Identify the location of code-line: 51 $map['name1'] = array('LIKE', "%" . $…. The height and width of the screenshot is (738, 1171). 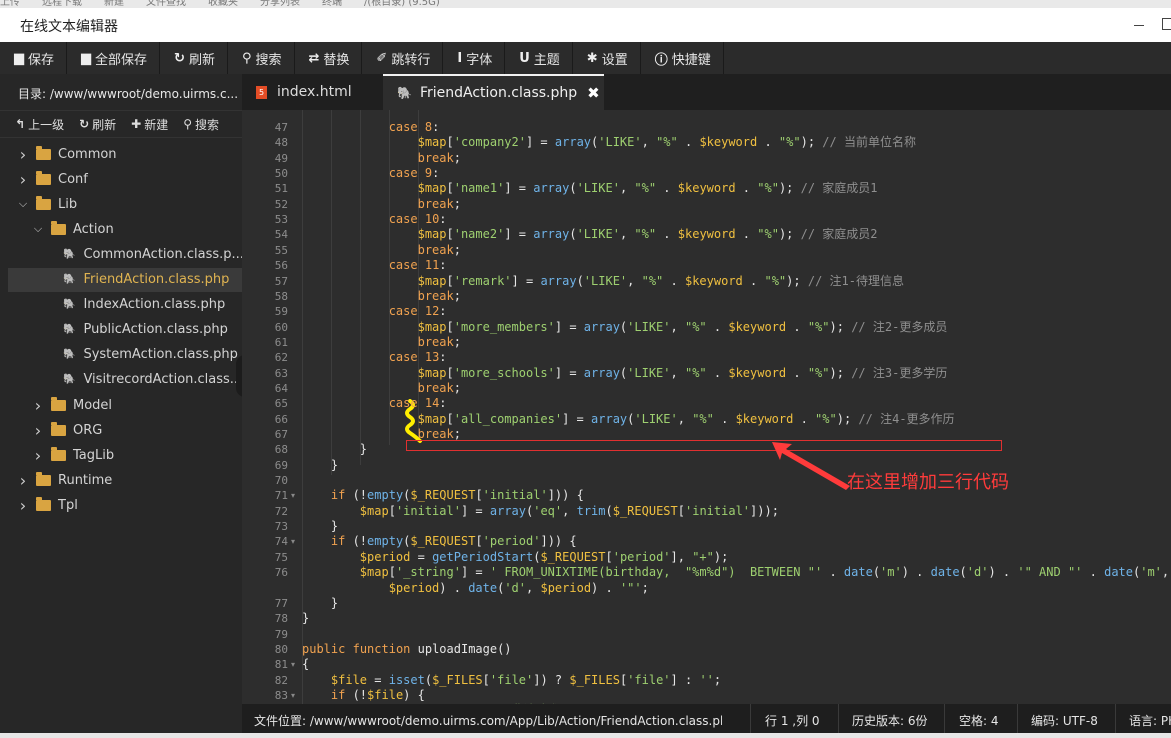
(706, 188).